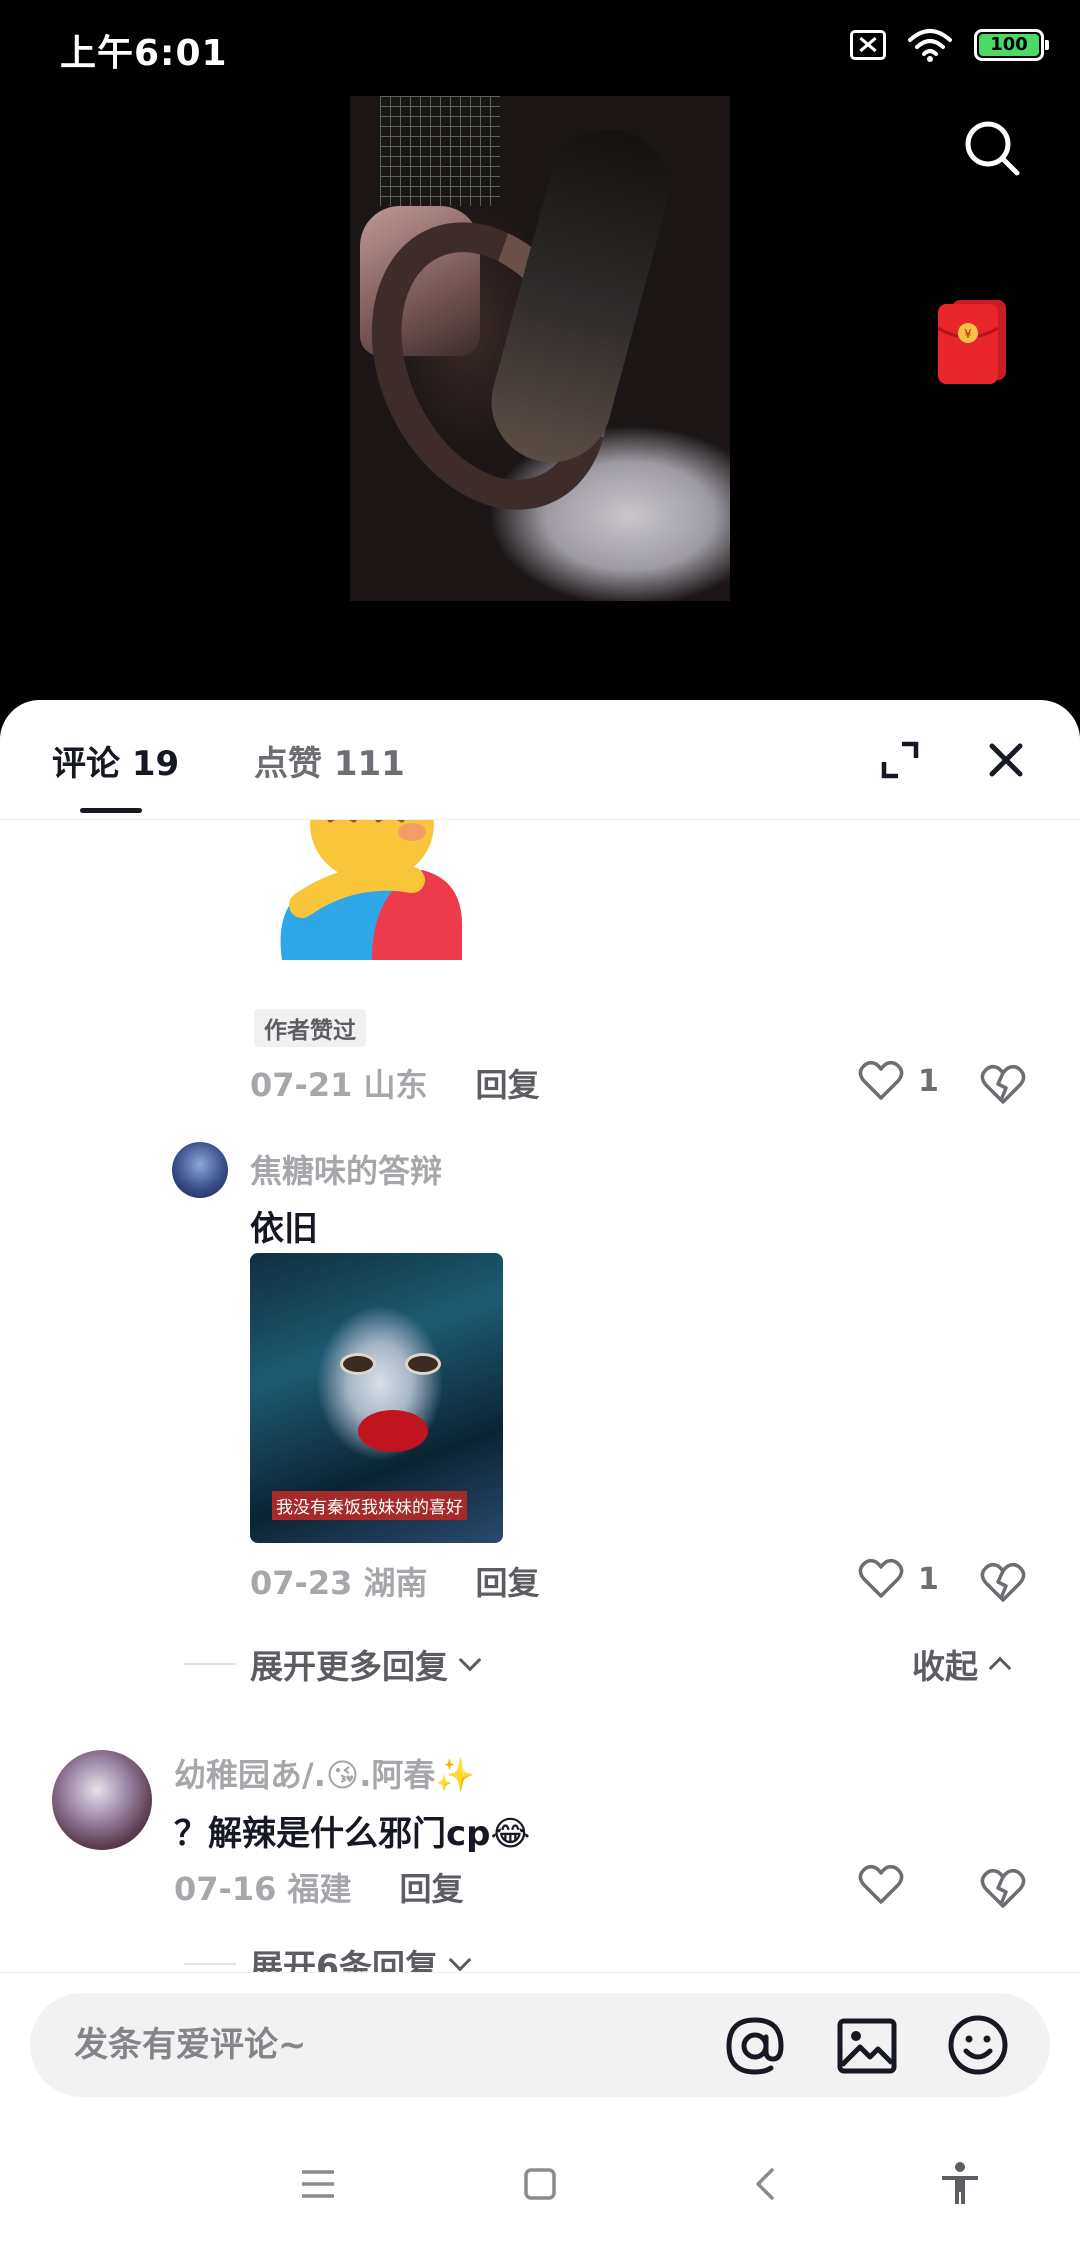 The image size is (1080, 2248). I want to click on no-sim-icon, so click(868, 45).